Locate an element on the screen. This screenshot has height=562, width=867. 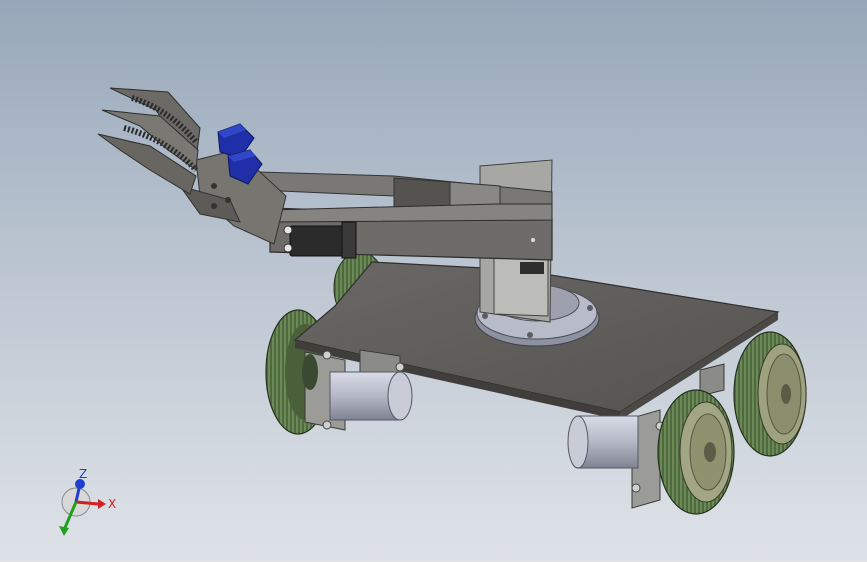
view-orientation-triad: Z X is located at coordinates (85, 507).